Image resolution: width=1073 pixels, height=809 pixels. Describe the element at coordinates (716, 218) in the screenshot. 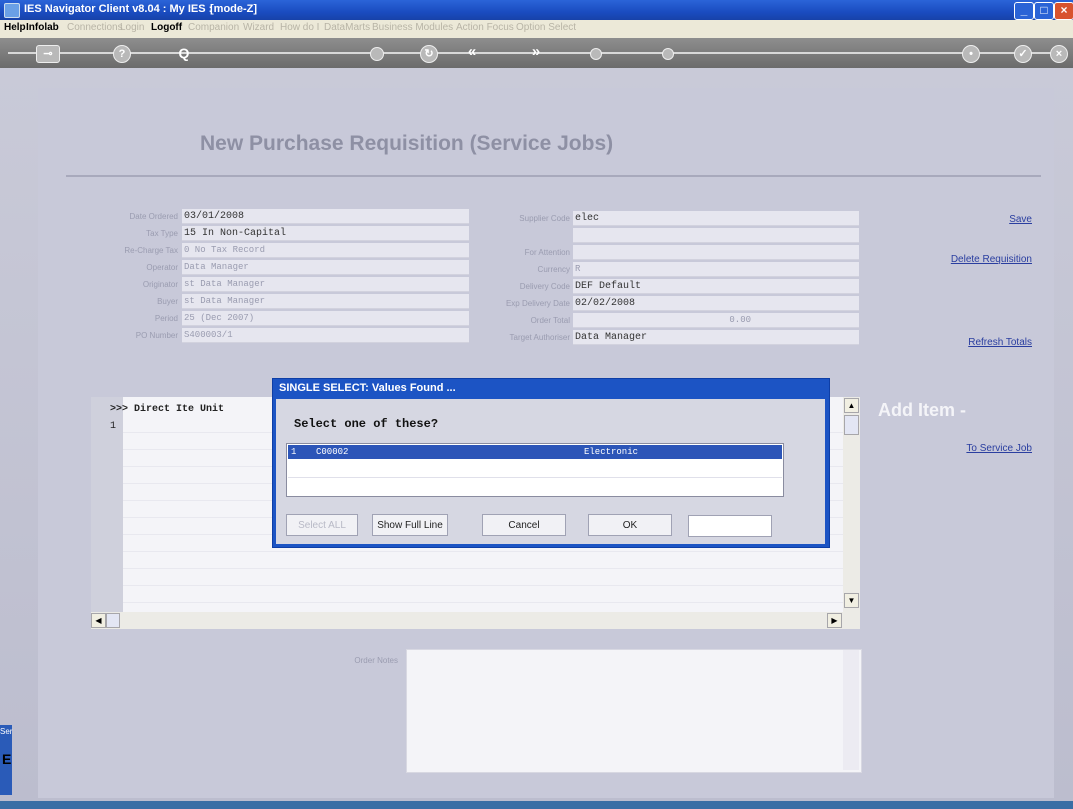

I see `supplier-code-field: elec` at that location.